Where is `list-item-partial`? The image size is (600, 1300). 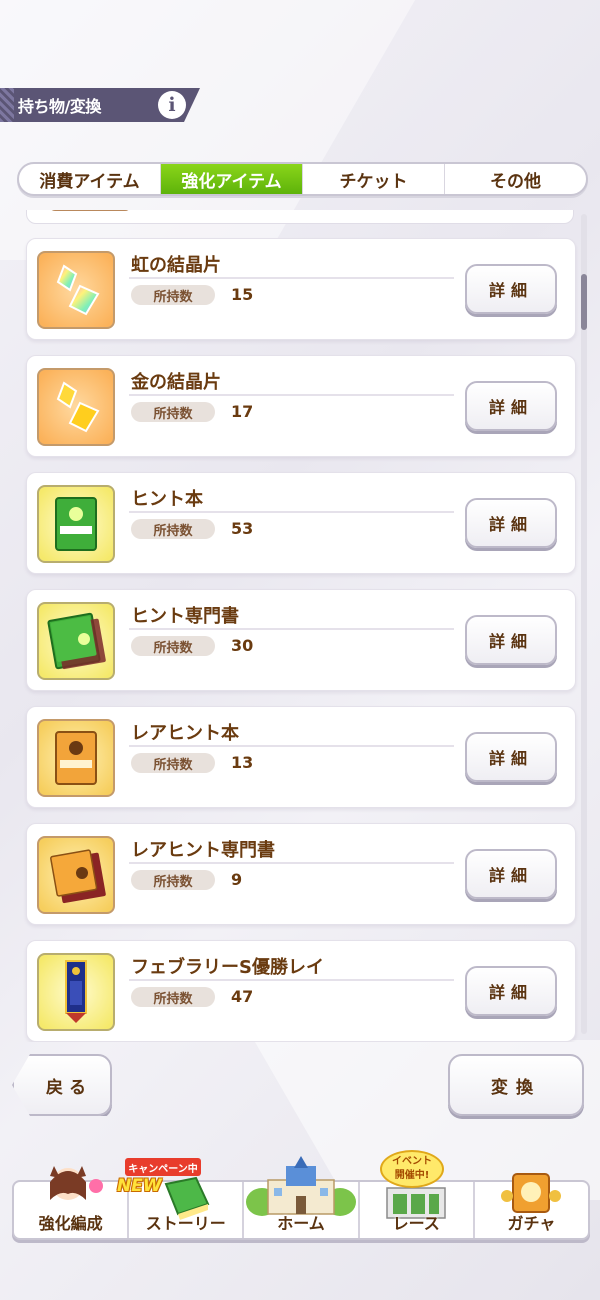
list-item-partial is located at coordinates (300, 217).